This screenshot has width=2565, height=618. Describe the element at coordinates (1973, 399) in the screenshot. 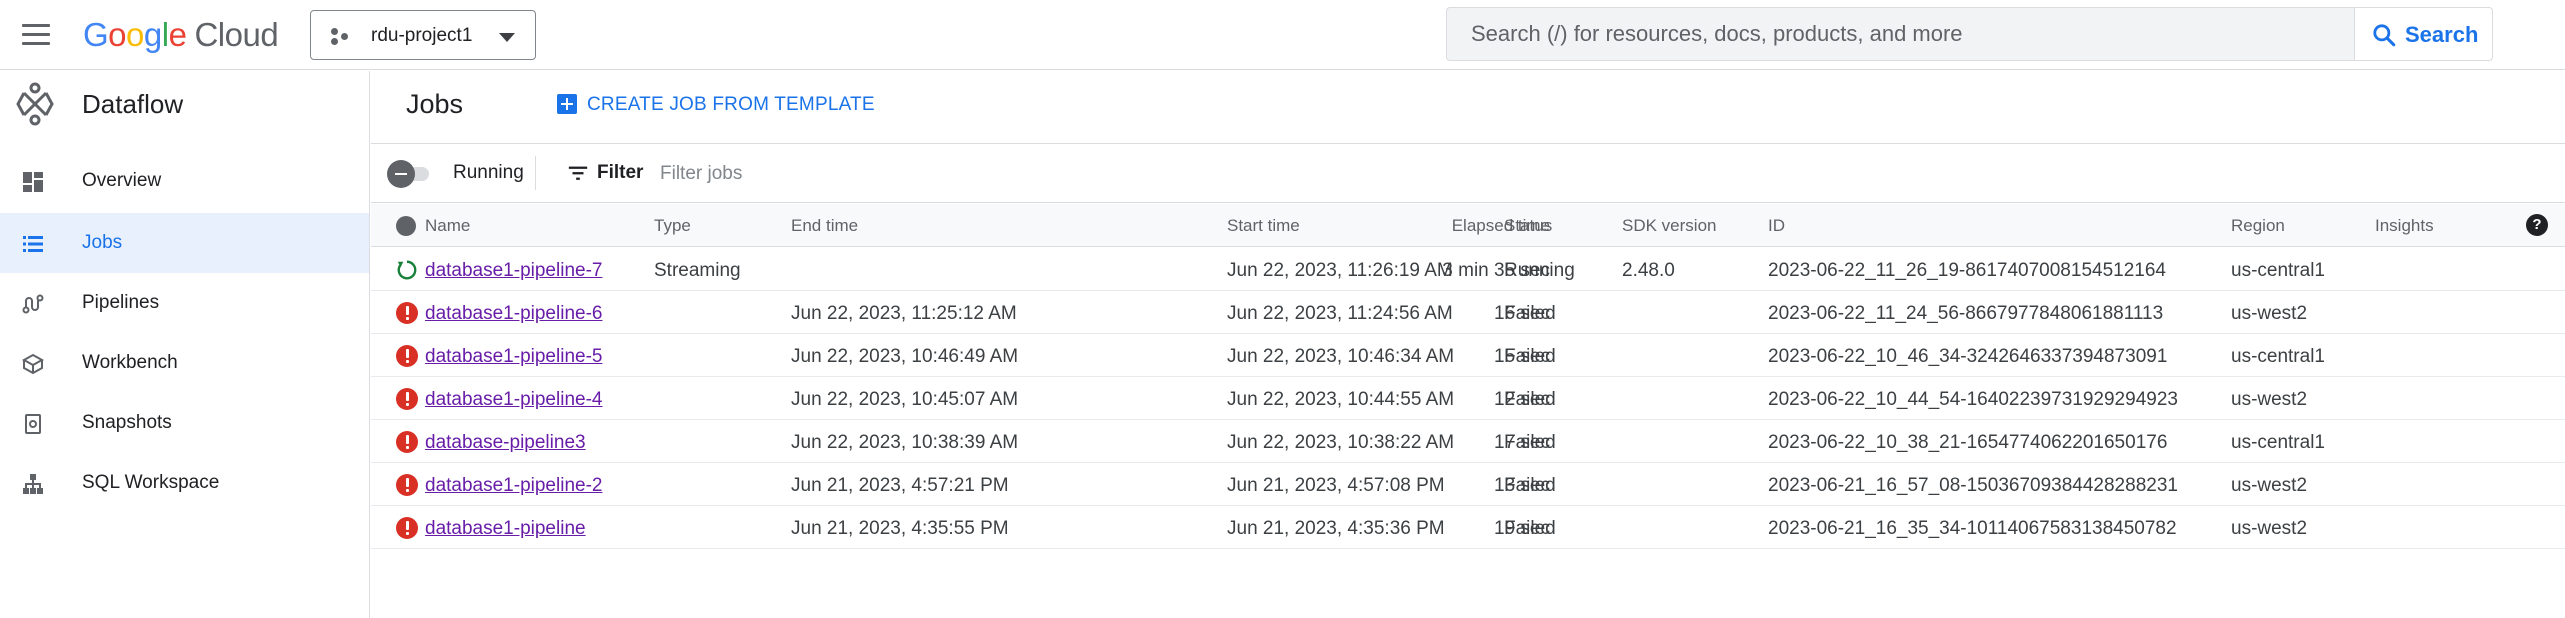

I see `job-id: 2023-06-22_10_44_54-16402239731929294923` at that location.